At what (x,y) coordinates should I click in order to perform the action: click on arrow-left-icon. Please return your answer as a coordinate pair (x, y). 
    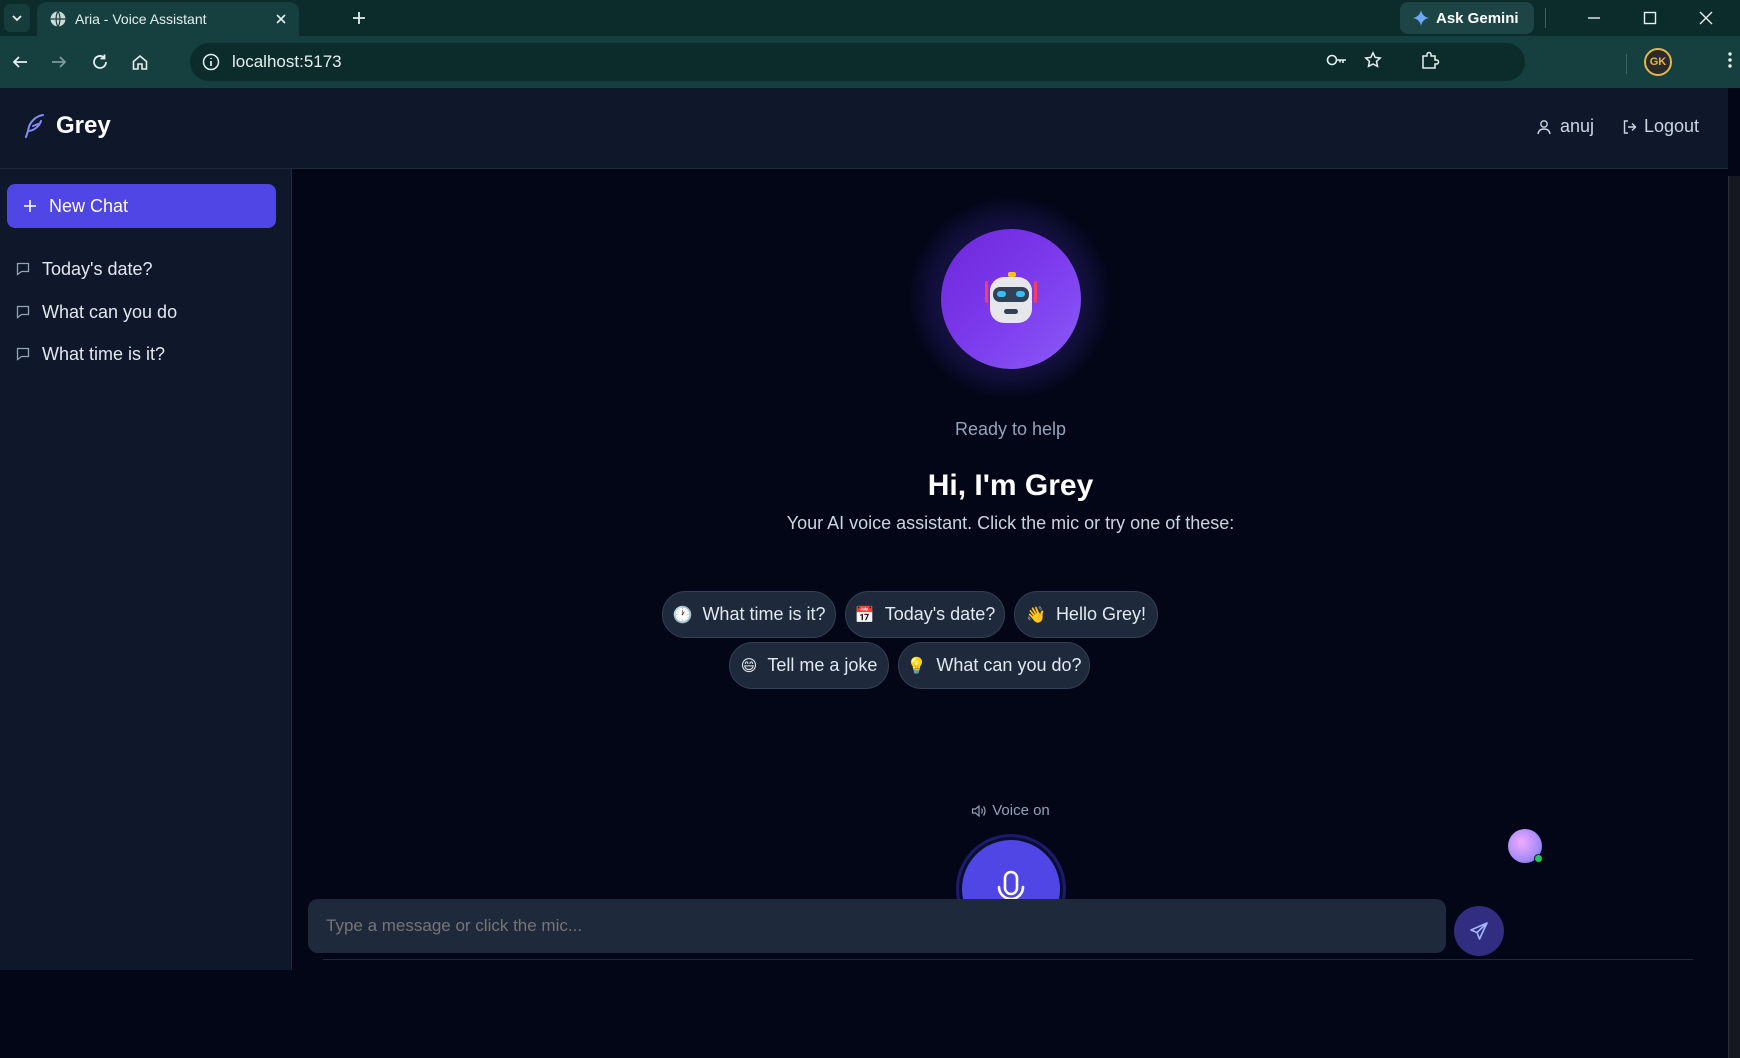
    Looking at the image, I should click on (19, 62).